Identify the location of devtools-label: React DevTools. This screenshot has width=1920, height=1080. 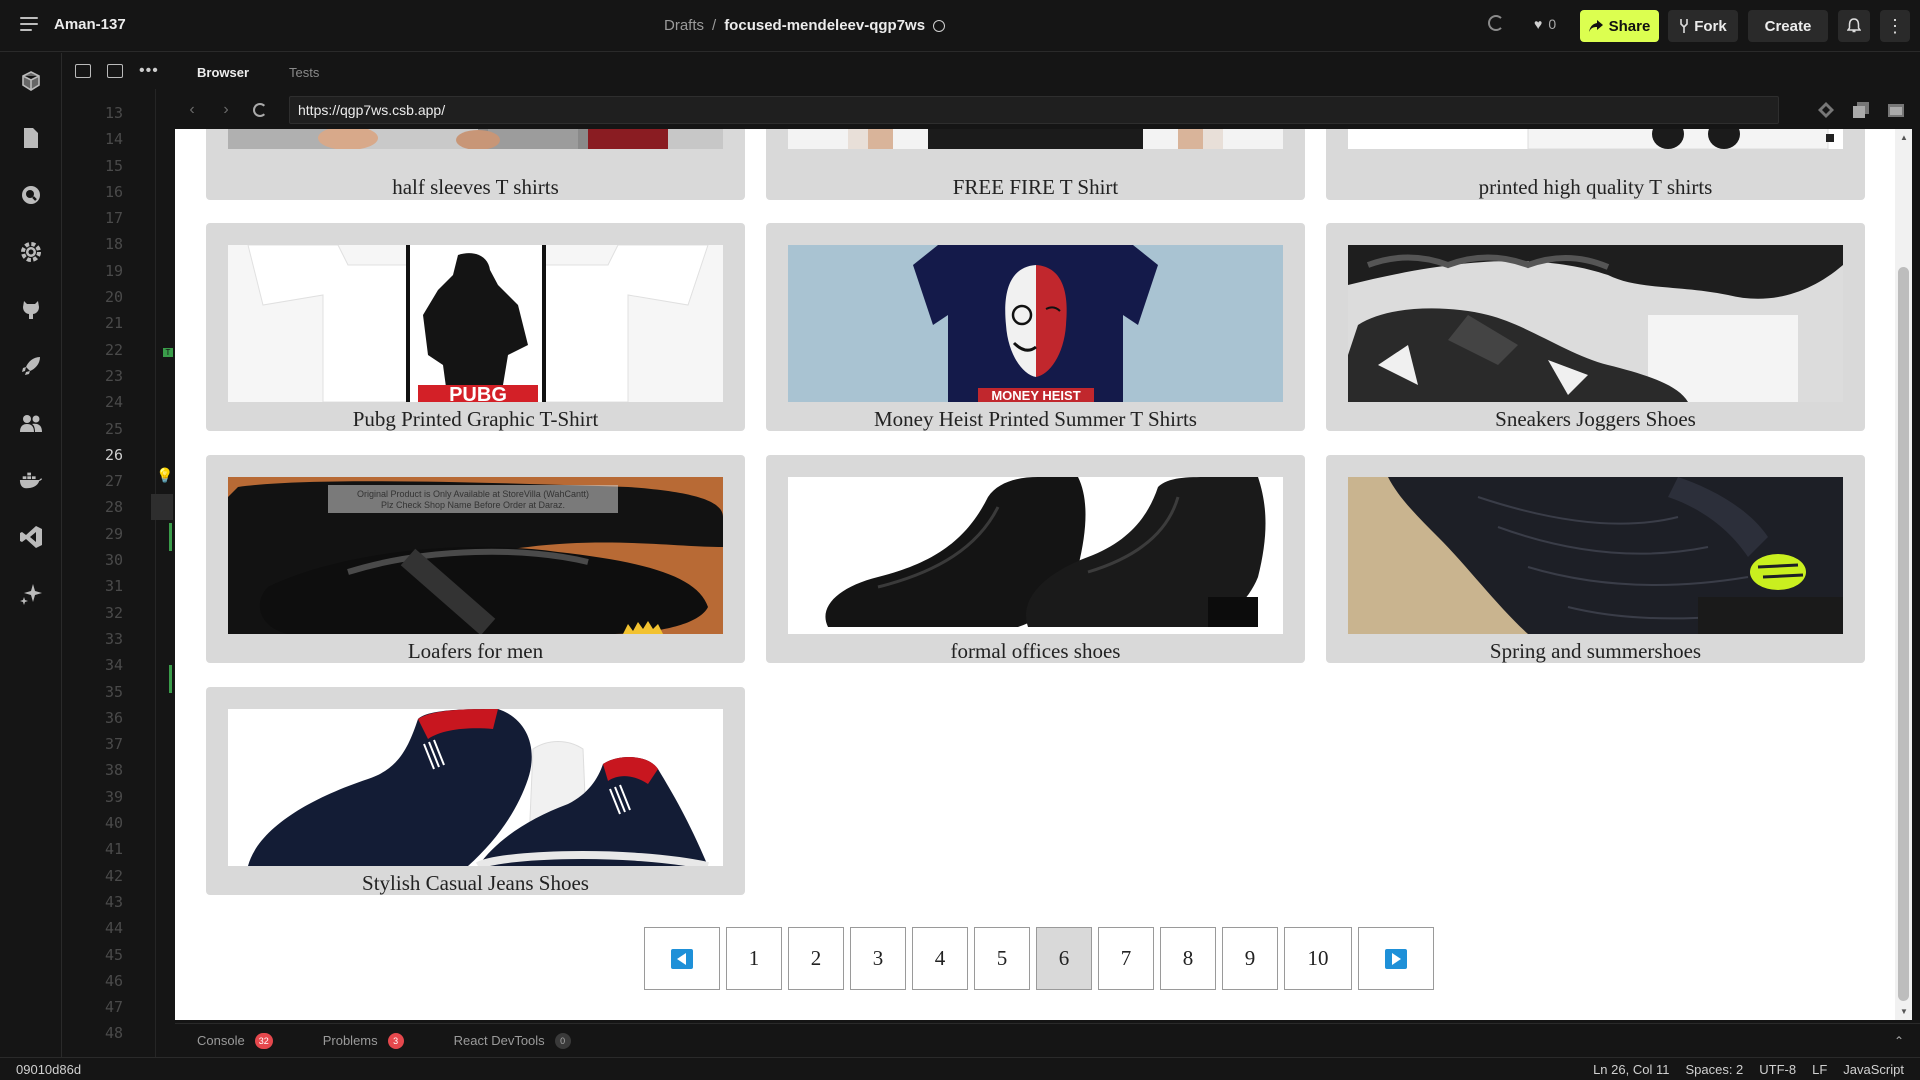
(499, 1040).